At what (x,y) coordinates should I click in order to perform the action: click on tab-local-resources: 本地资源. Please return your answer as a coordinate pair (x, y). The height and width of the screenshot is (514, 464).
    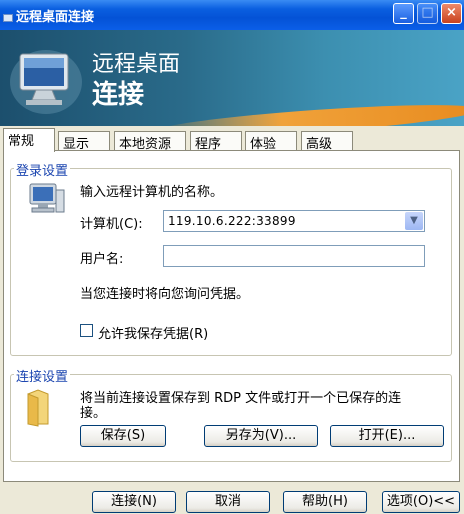
    Looking at the image, I should click on (150, 141).